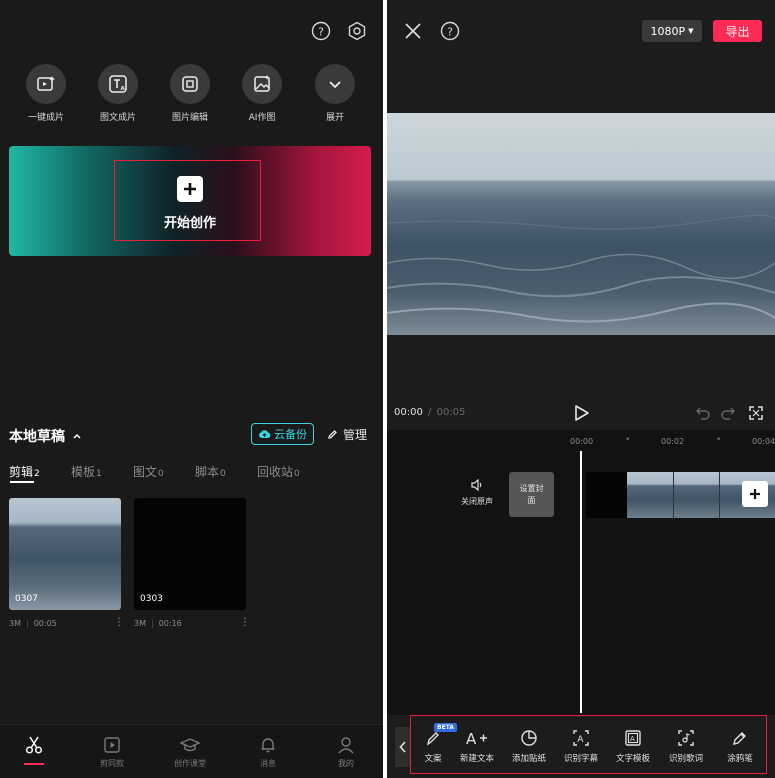 The image size is (775, 778). I want to click on tab-label: 模板, so click(83, 472).